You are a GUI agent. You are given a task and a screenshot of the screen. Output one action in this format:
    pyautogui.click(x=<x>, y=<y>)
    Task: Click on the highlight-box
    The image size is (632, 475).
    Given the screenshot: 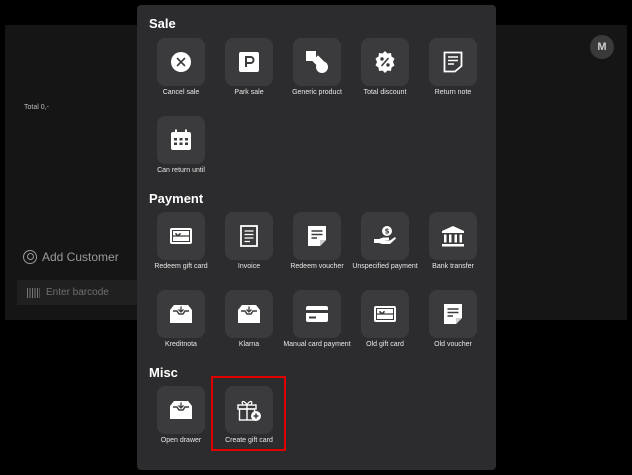 What is the action you would take?
    pyautogui.click(x=248, y=413)
    